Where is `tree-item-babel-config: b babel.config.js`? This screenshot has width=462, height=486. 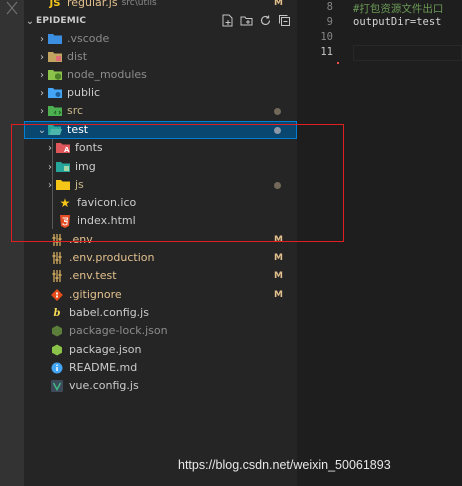 tree-item-babel-config: b babel.config.js is located at coordinates (160, 313).